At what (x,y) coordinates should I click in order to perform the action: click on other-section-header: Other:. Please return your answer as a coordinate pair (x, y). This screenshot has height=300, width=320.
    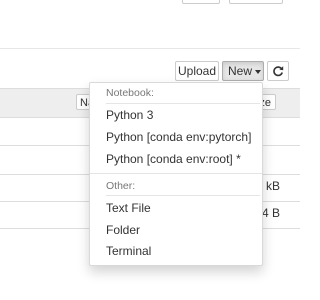
    Looking at the image, I should click on (121, 186).